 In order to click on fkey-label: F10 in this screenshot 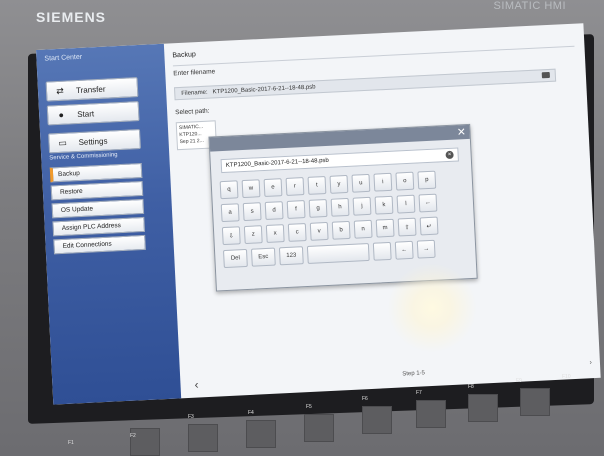, I will do `click(566, 377)`.